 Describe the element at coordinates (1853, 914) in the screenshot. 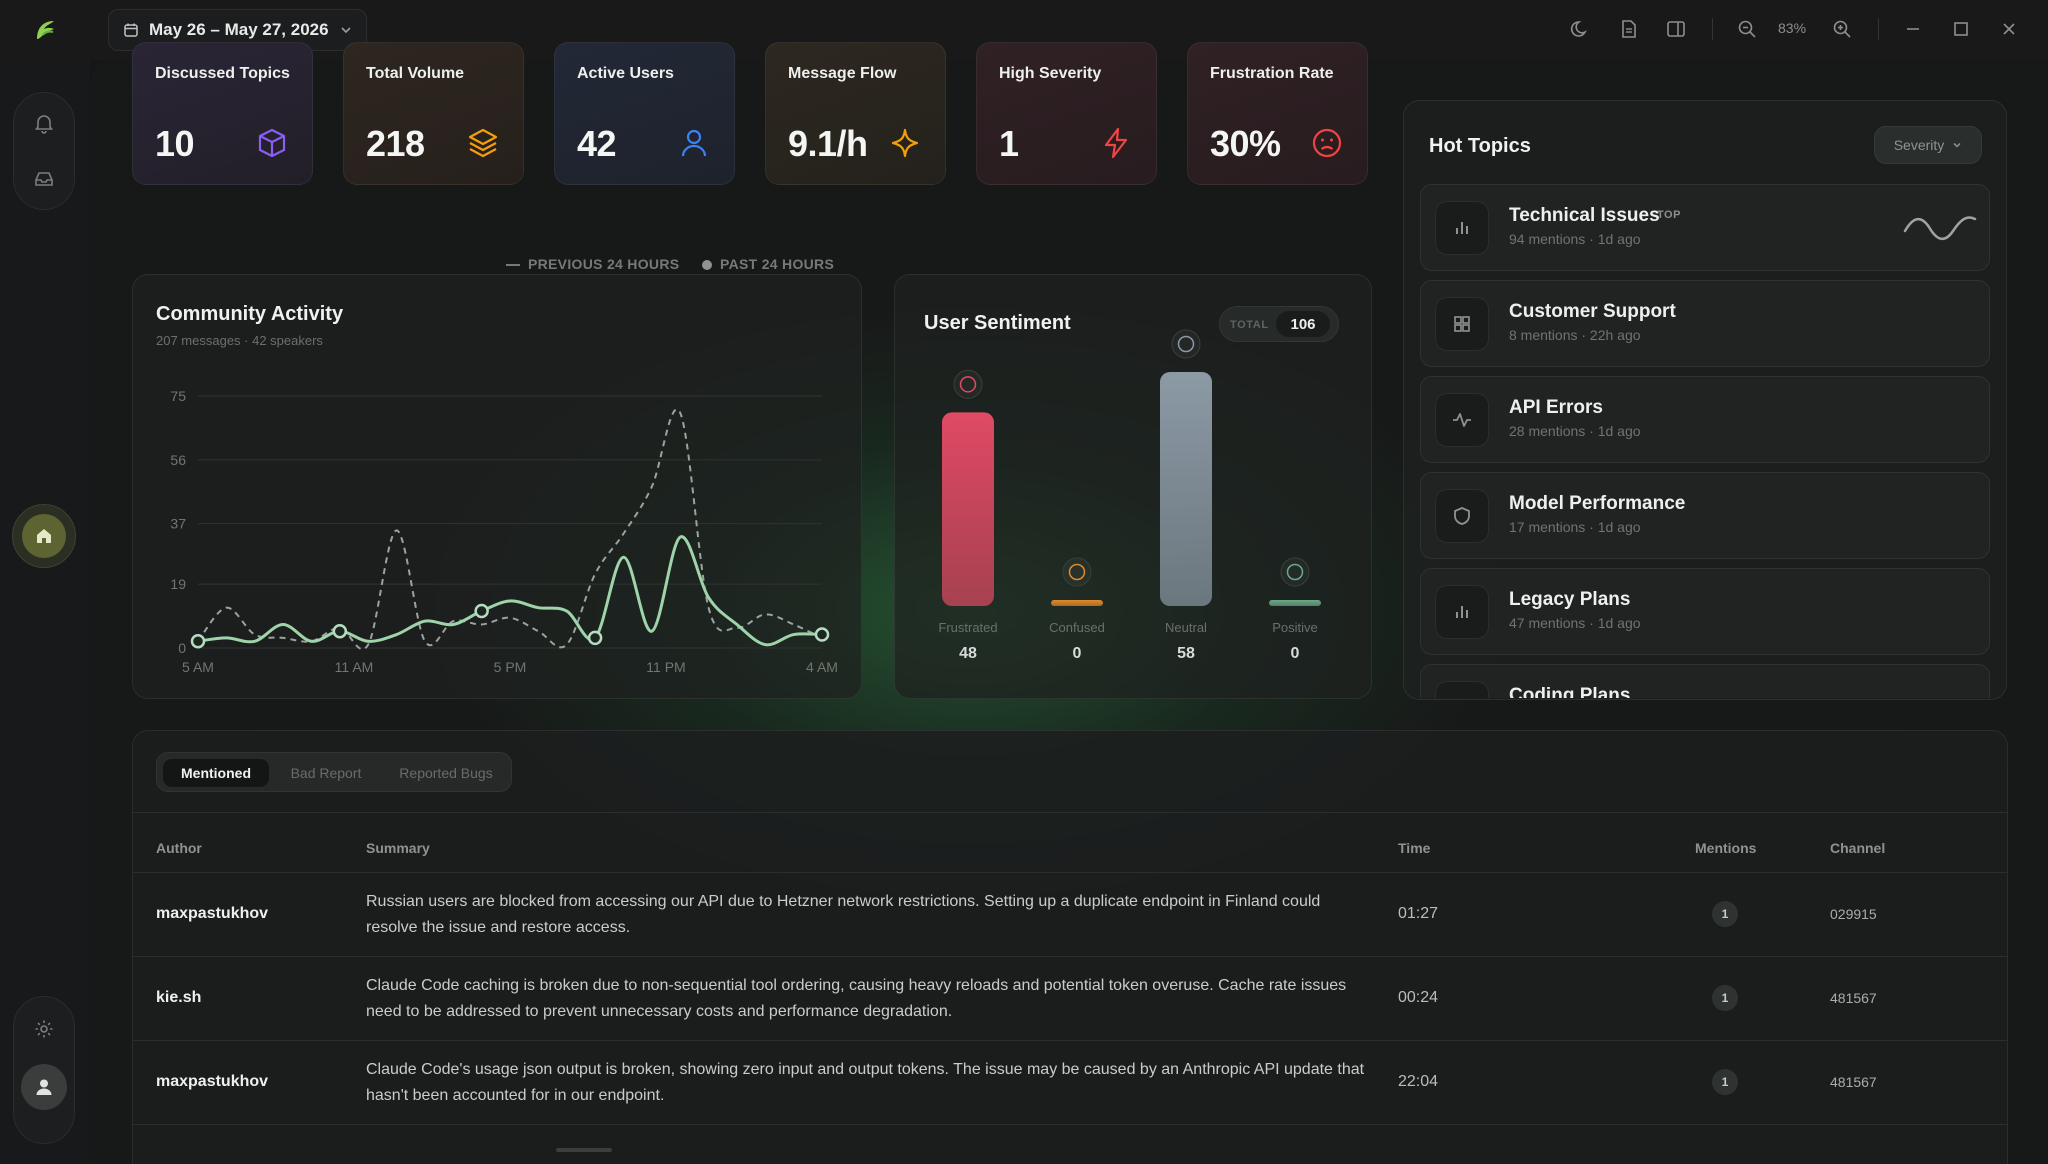

I see `row-channel: 029915` at that location.